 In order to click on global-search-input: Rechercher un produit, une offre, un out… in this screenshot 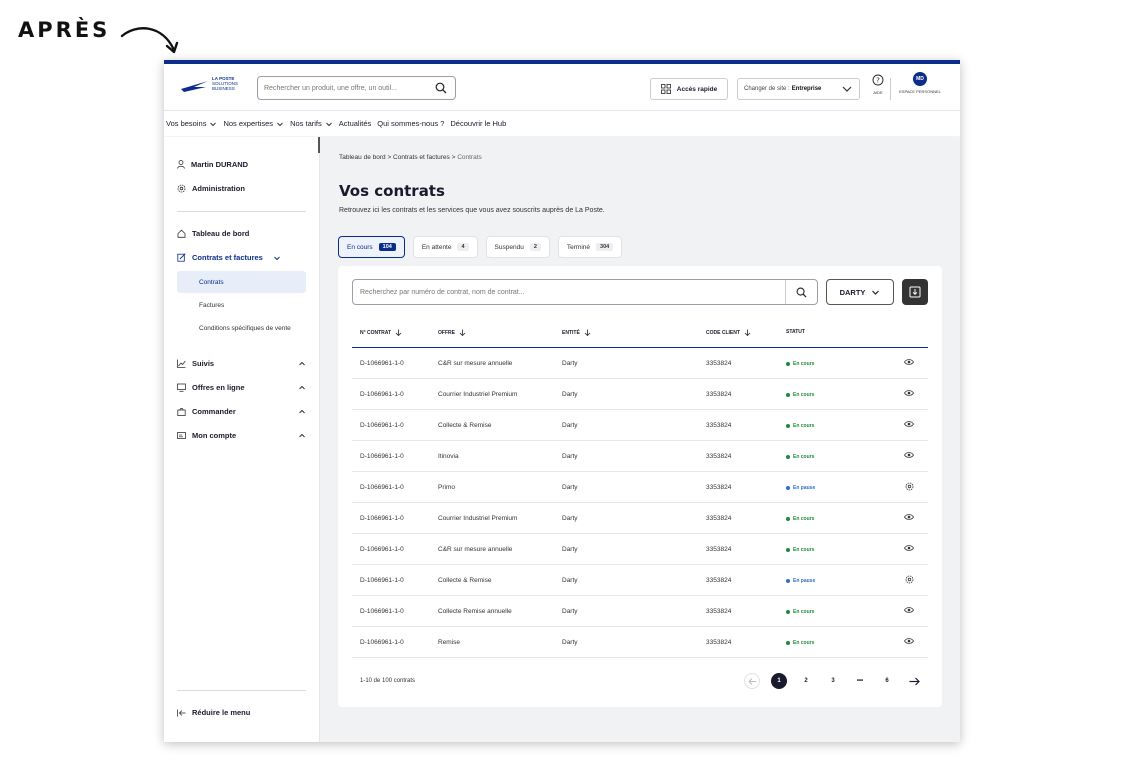, I will do `click(356, 88)`.